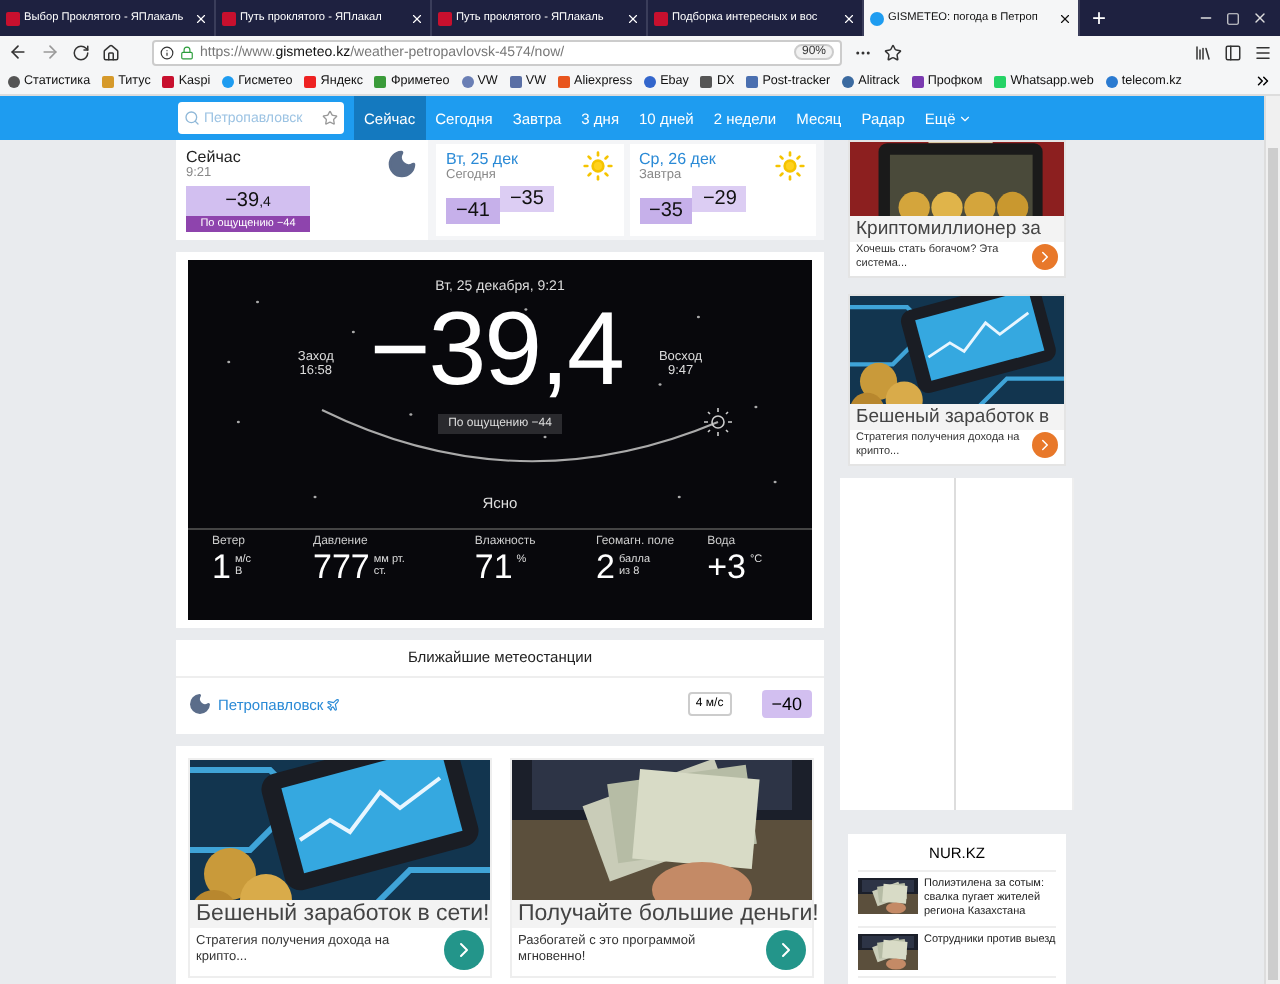 Image resolution: width=1280 pixels, height=984 pixels. Describe the element at coordinates (964, 118) in the screenshot. I see `caret-icon` at that location.